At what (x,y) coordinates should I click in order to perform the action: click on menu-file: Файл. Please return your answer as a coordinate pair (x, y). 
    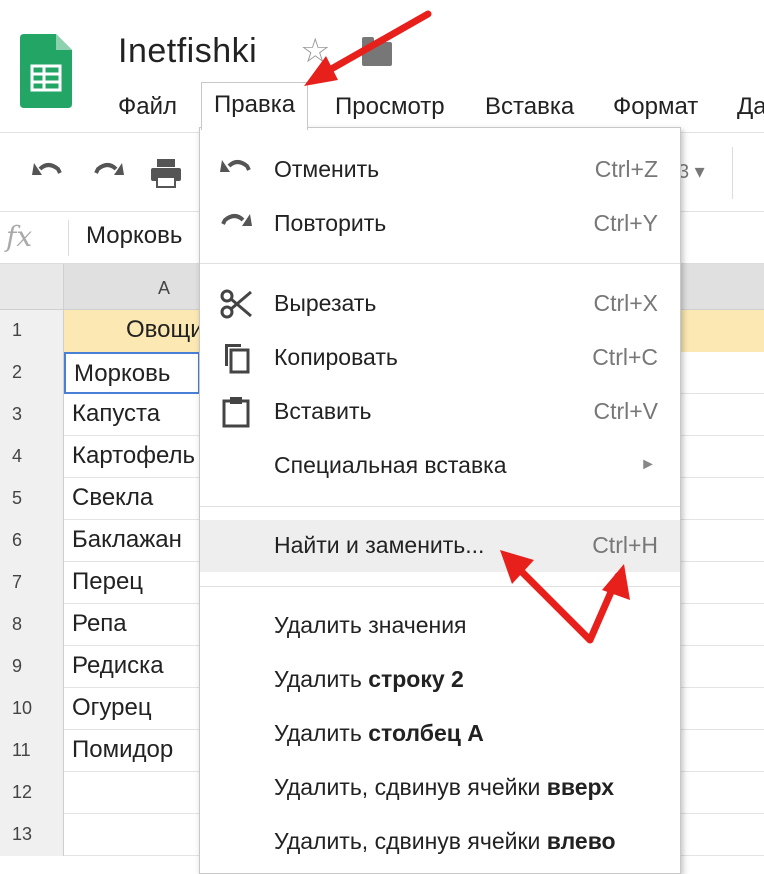
    Looking at the image, I should click on (147, 107).